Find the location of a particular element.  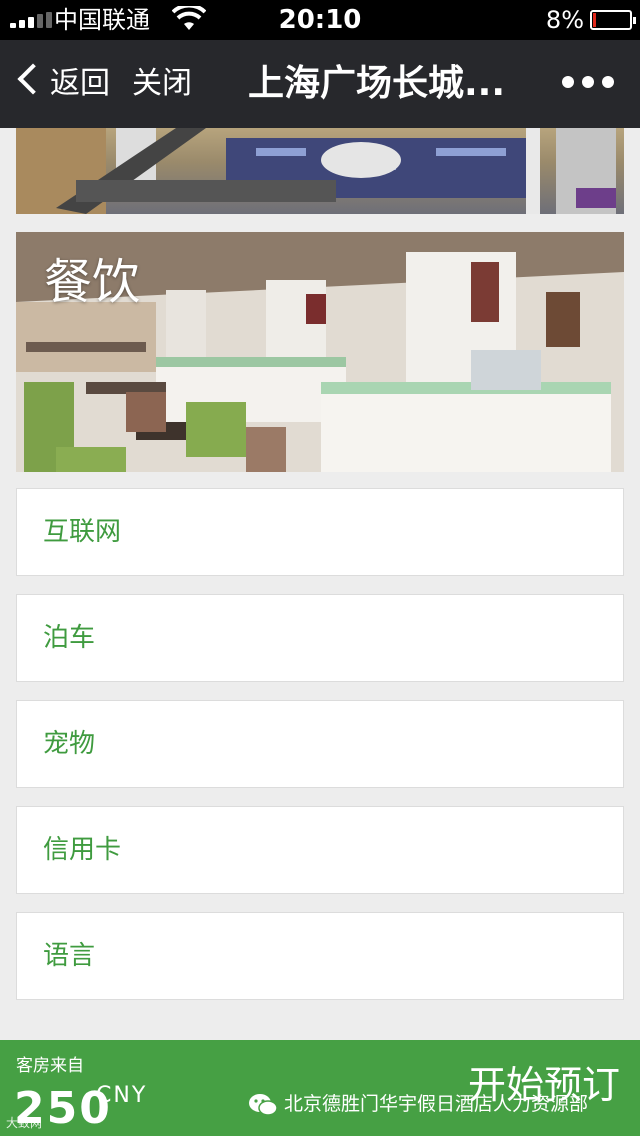

battery-level is located at coordinates (594, 20).